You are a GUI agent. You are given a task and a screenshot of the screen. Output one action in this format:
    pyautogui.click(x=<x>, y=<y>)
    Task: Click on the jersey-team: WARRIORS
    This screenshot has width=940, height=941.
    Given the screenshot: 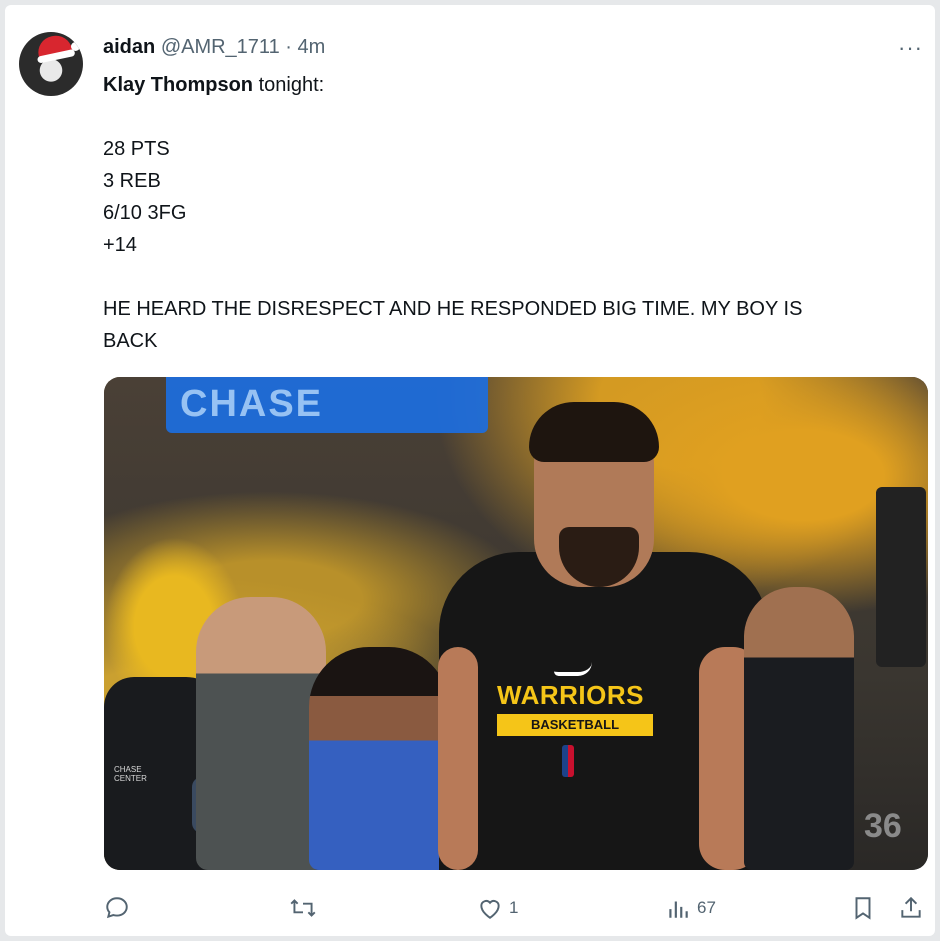 What is the action you would take?
    pyautogui.click(x=570, y=695)
    